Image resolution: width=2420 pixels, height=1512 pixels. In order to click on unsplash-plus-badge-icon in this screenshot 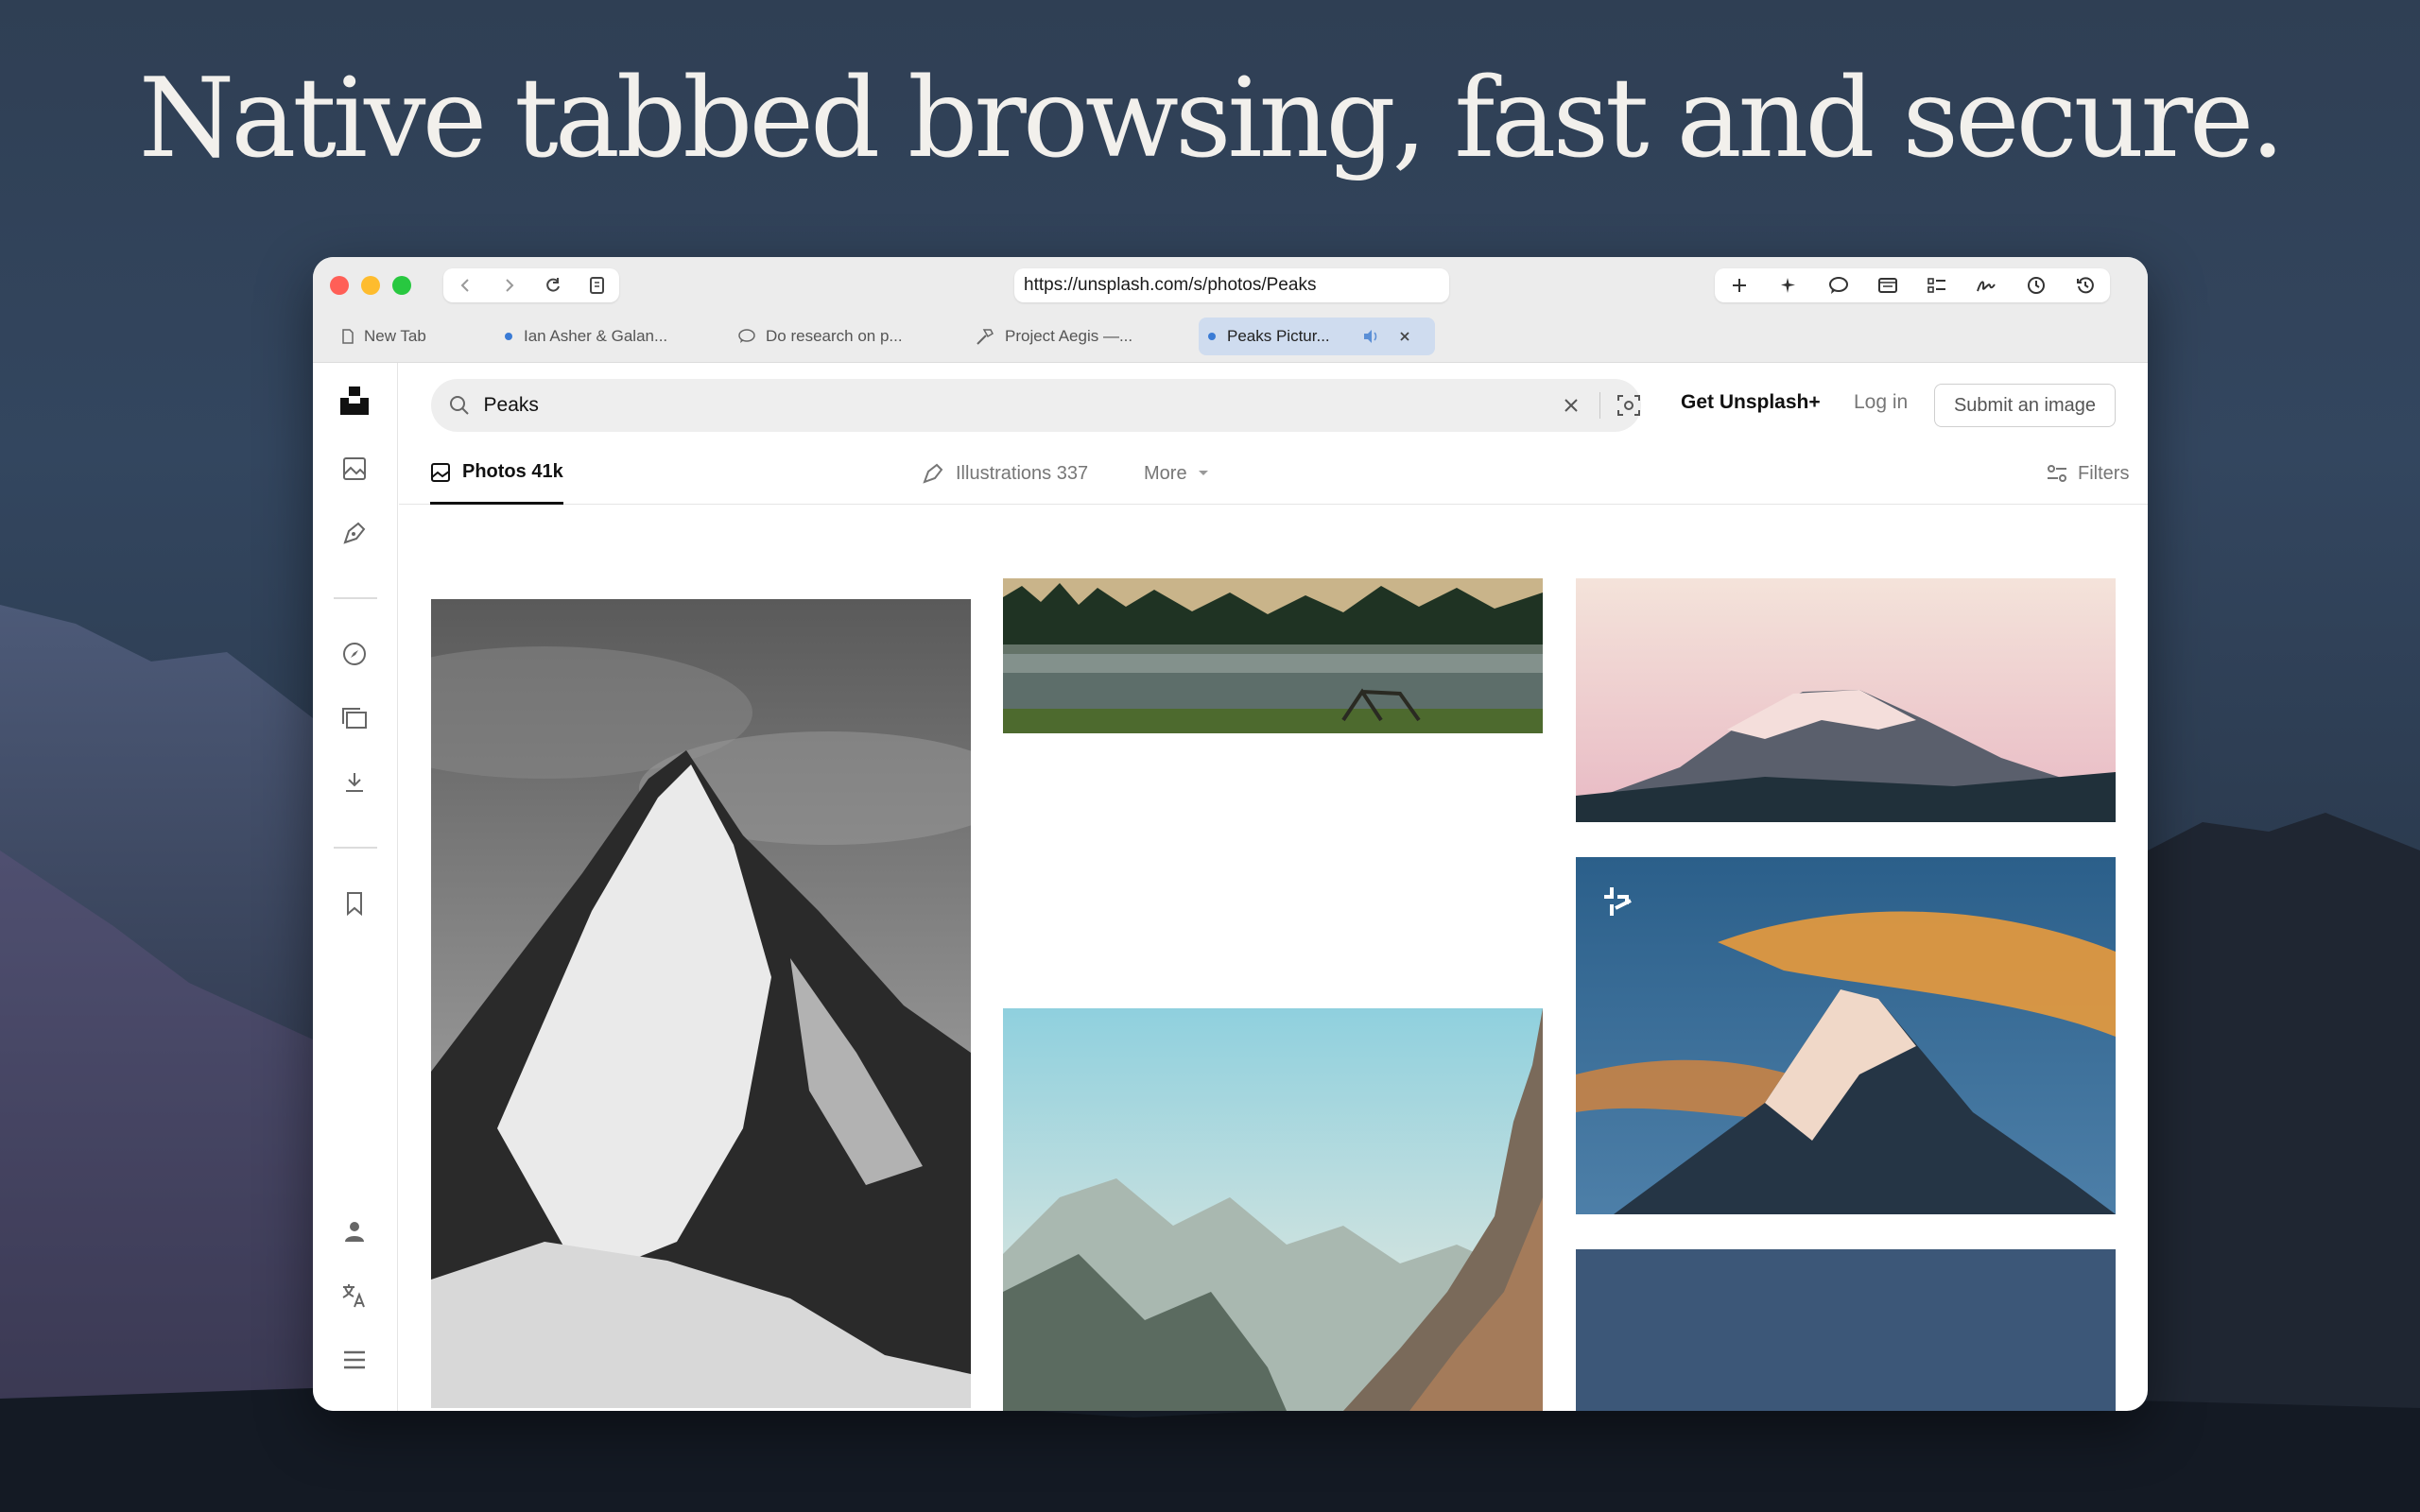, I will do `click(1618, 901)`.